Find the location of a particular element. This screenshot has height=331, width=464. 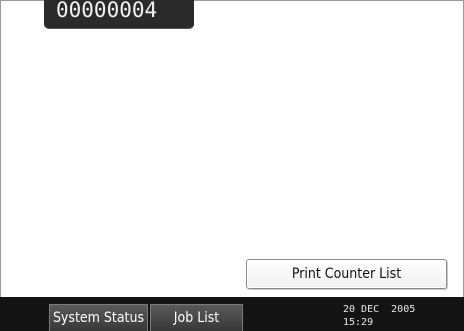

counter-display: 00000004 is located at coordinates (119, 14).